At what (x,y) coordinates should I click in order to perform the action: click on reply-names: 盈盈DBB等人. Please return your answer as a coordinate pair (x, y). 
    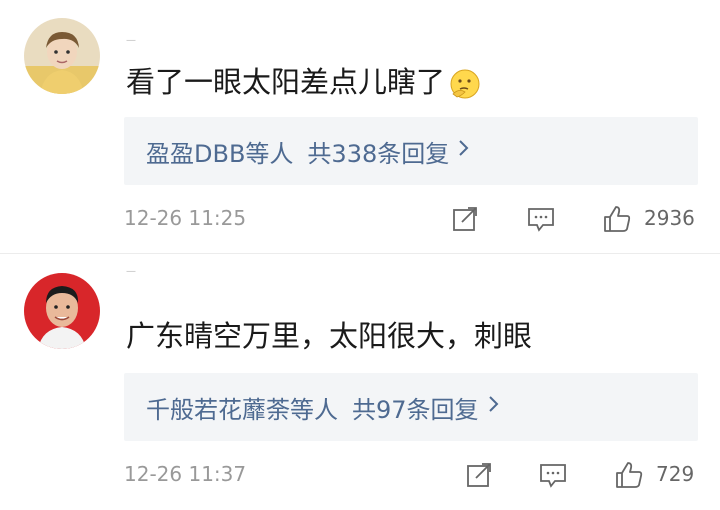
    Looking at the image, I should click on (219, 151).